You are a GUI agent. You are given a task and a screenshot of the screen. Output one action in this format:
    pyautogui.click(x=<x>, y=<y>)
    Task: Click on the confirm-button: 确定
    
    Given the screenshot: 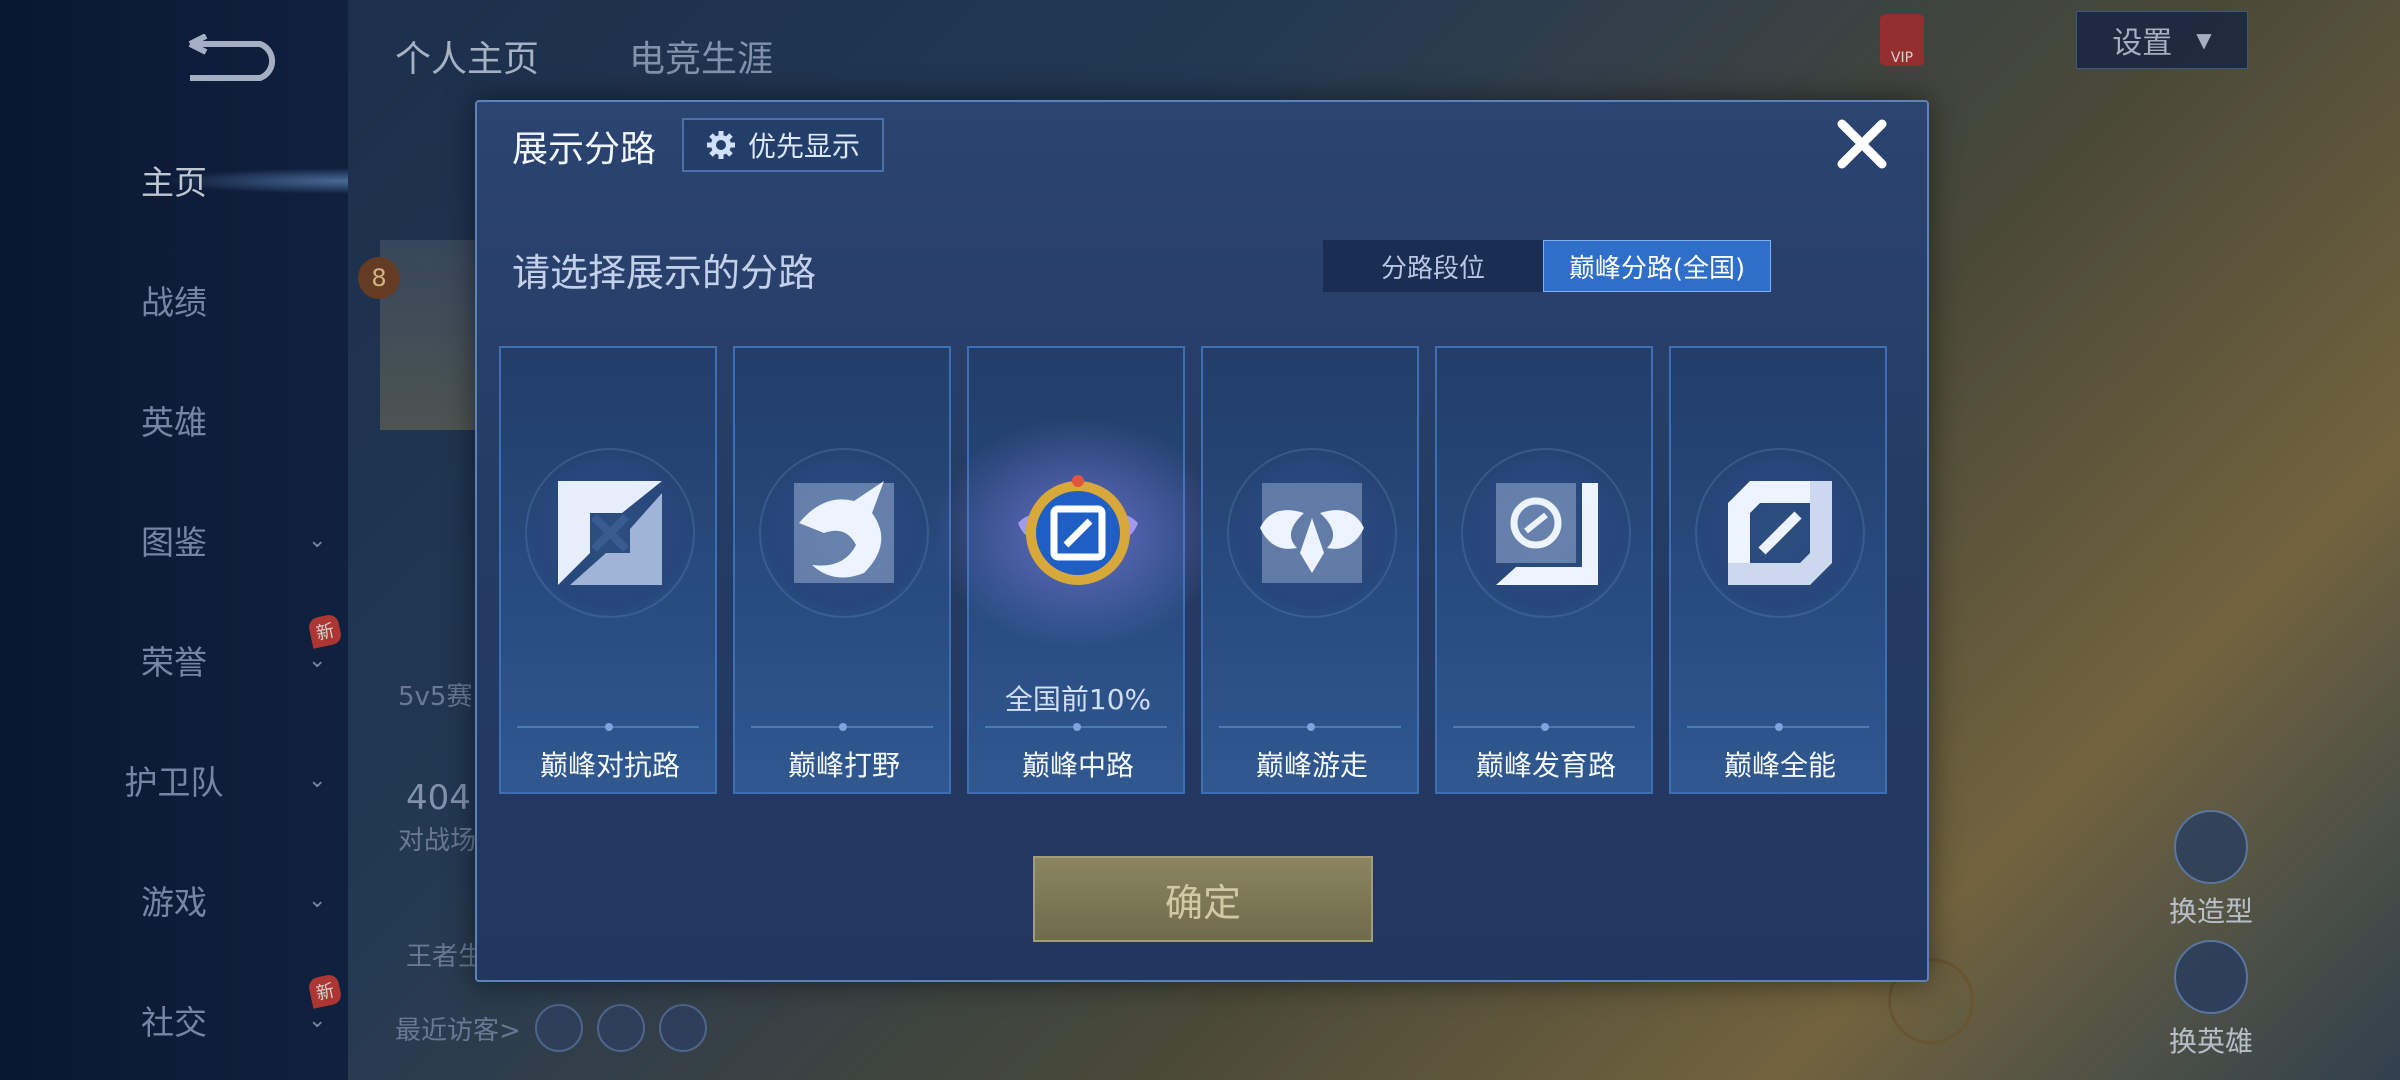 What is the action you would take?
    pyautogui.click(x=1203, y=899)
    